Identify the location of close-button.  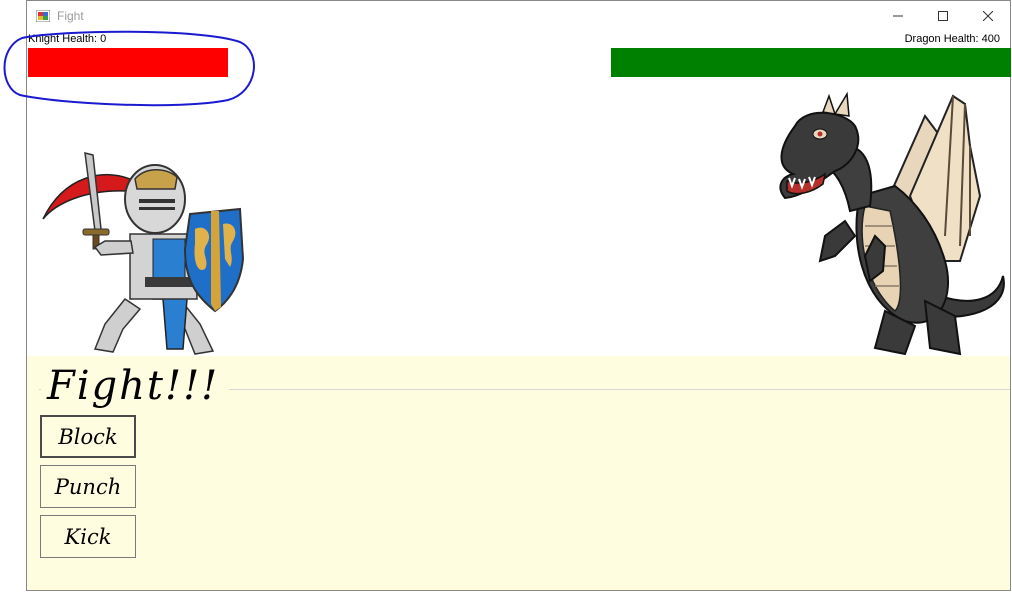
(988, 16).